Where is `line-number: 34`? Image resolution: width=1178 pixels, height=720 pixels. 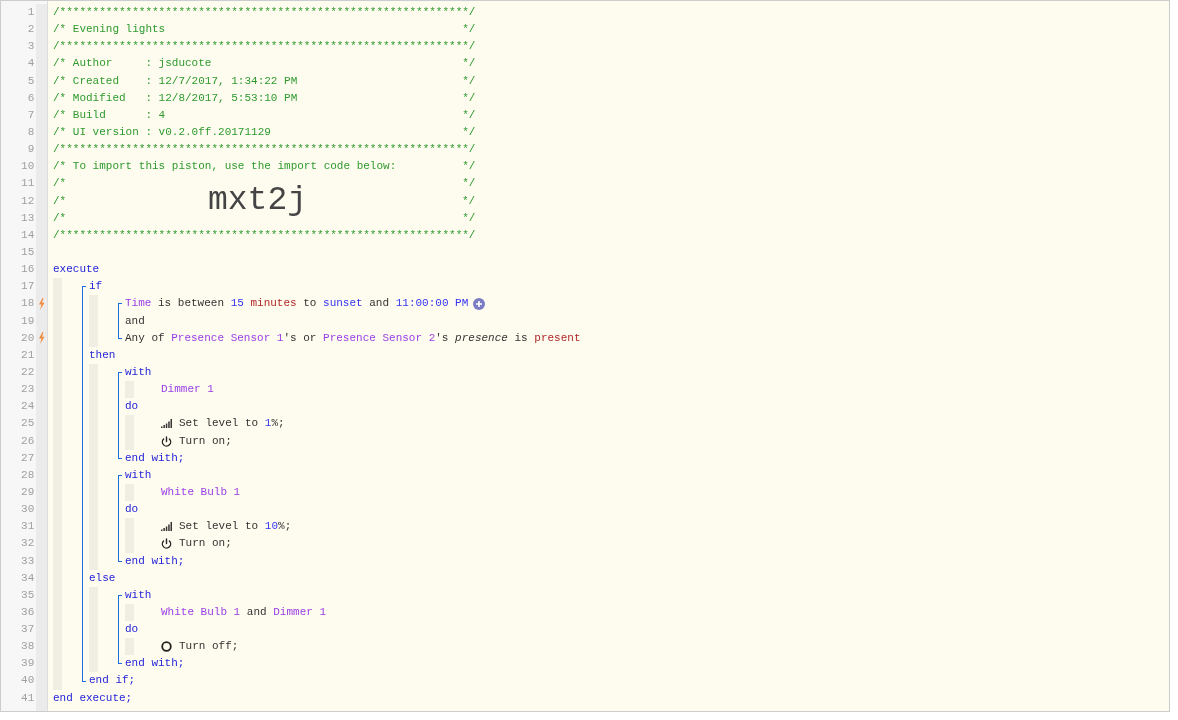
line-number: 34 is located at coordinates (28, 578).